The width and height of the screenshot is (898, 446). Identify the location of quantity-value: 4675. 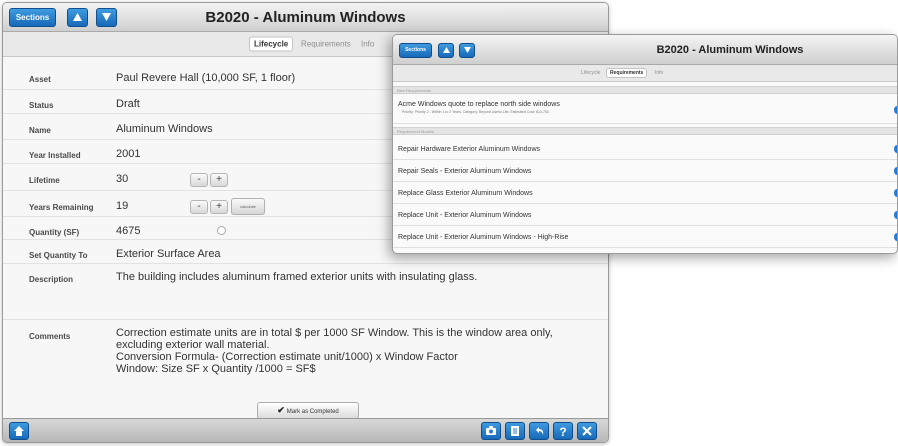
(128, 231).